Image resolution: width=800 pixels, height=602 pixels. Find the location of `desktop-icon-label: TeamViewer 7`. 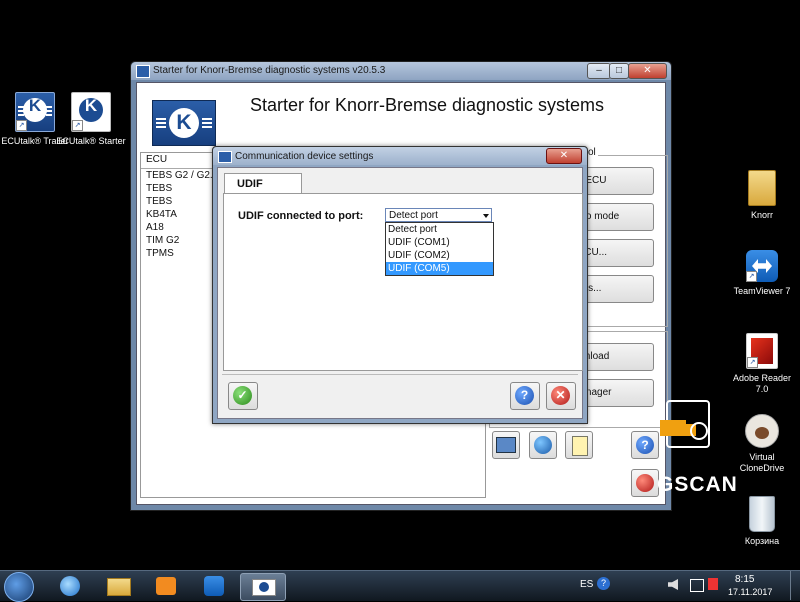

desktop-icon-label: TeamViewer 7 is located at coordinates (762, 291).